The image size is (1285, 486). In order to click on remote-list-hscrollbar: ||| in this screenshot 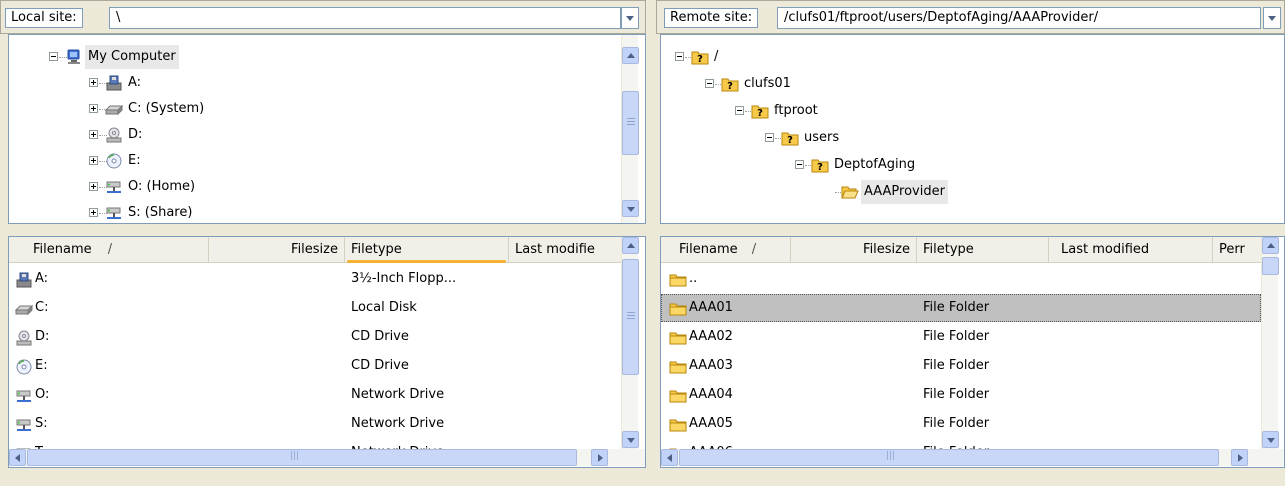, I will do `click(972, 457)`.